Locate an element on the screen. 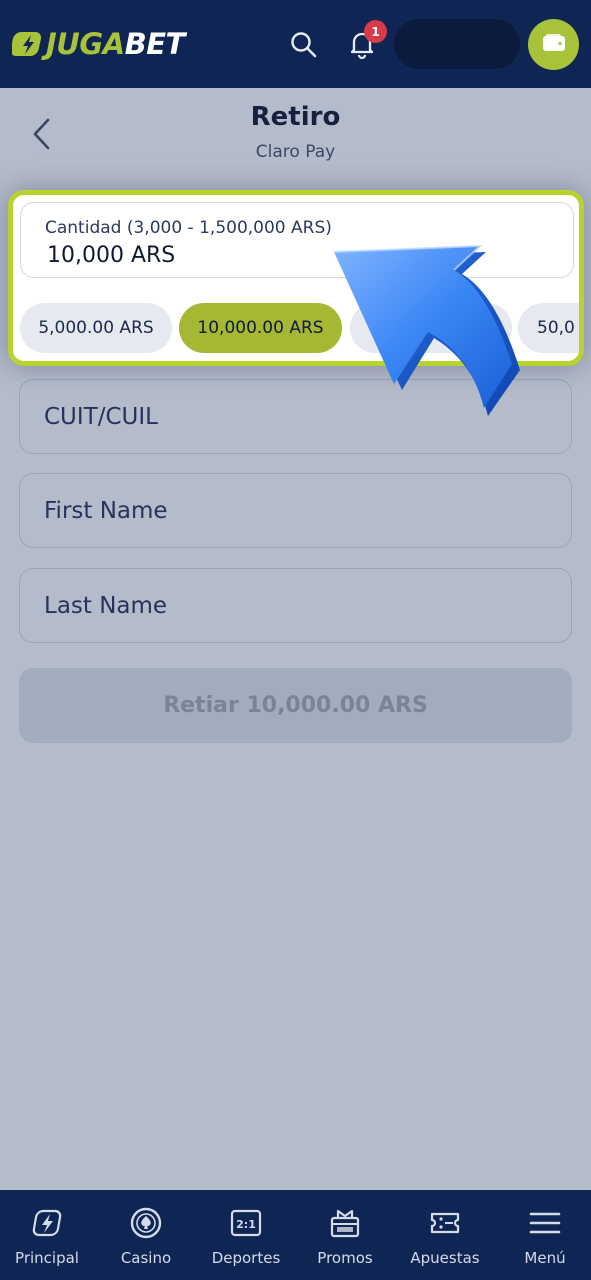  notification-badge: 1 is located at coordinates (375, 31).